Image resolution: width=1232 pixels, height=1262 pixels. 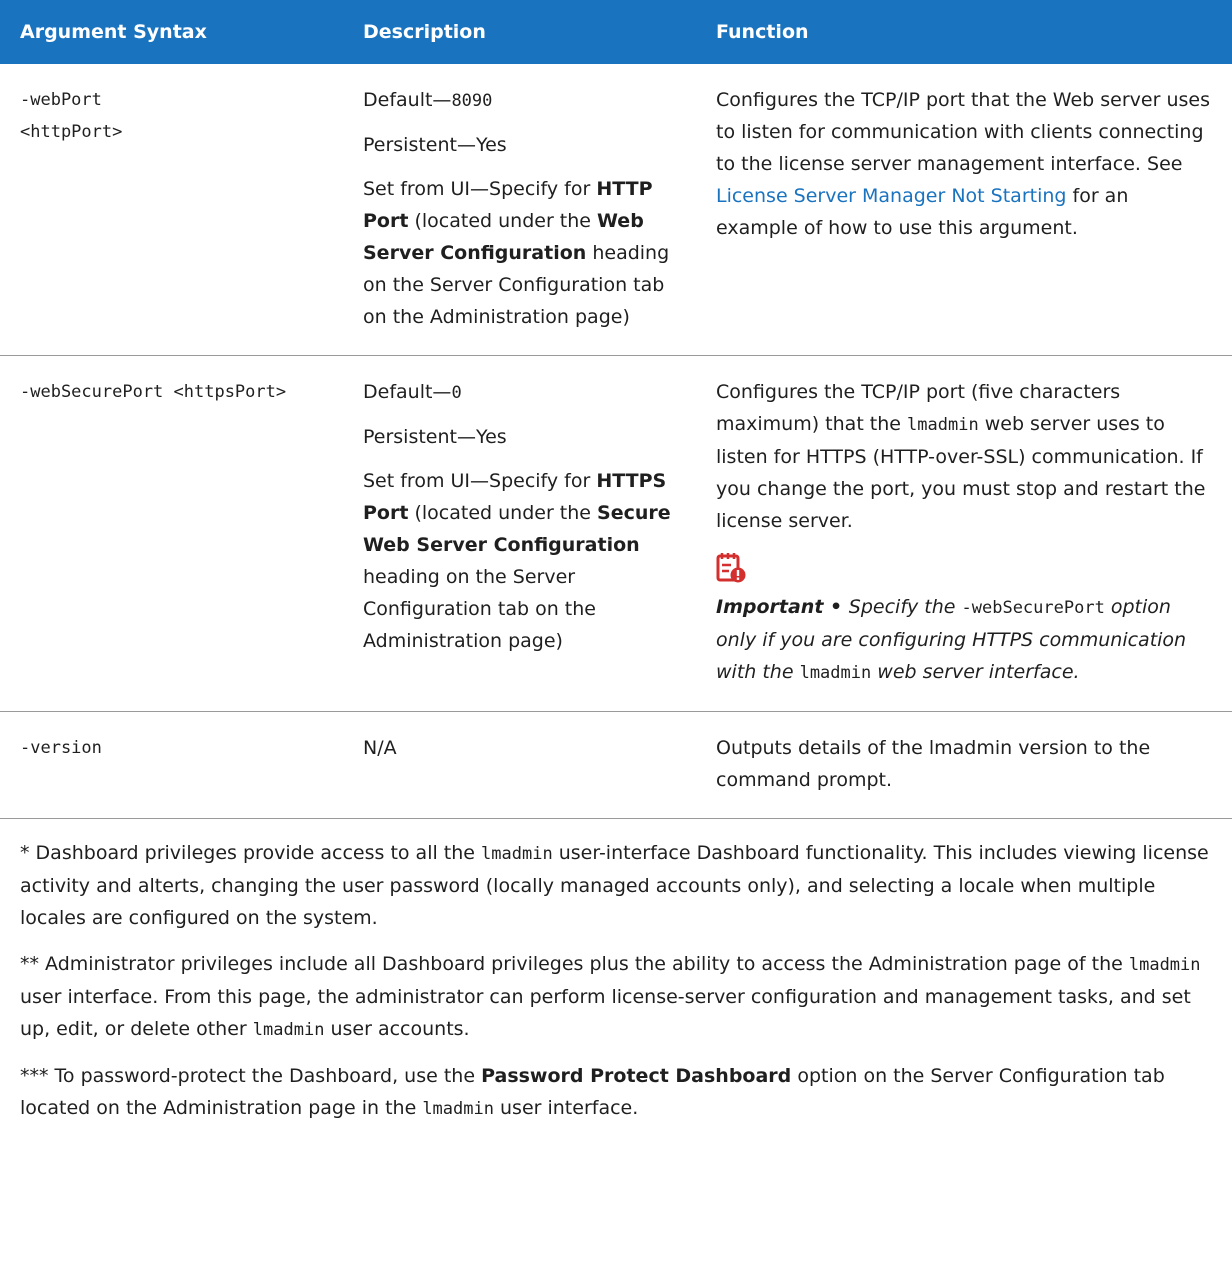 I want to click on syntax-cell: -webSecurePort <httpsPort>, so click(x=171, y=533).